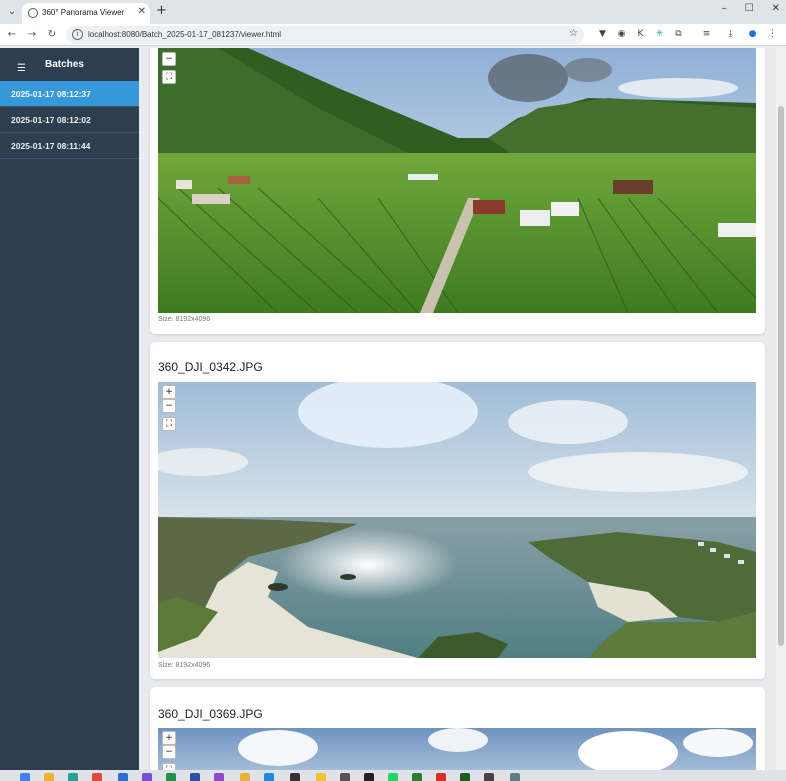 The height and width of the screenshot is (781, 786). Describe the element at coordinates (52, 35) in the screenshot. I see `reload-icon: ↻` at that location.